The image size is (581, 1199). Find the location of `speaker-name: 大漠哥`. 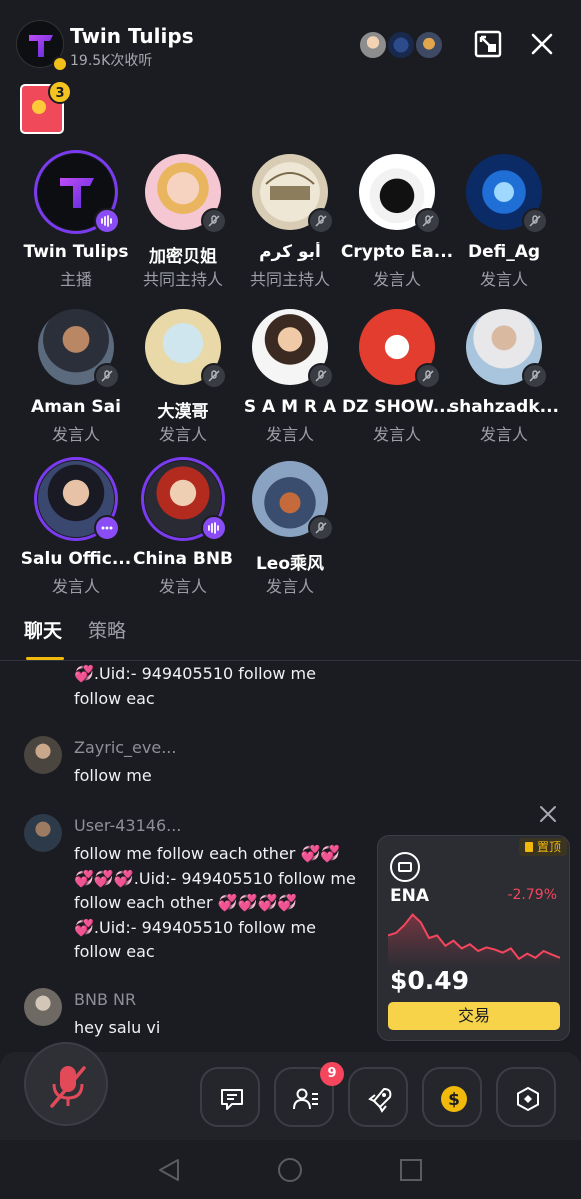

speaker-name: 大漠哥 is located at coordinates (183, 412).